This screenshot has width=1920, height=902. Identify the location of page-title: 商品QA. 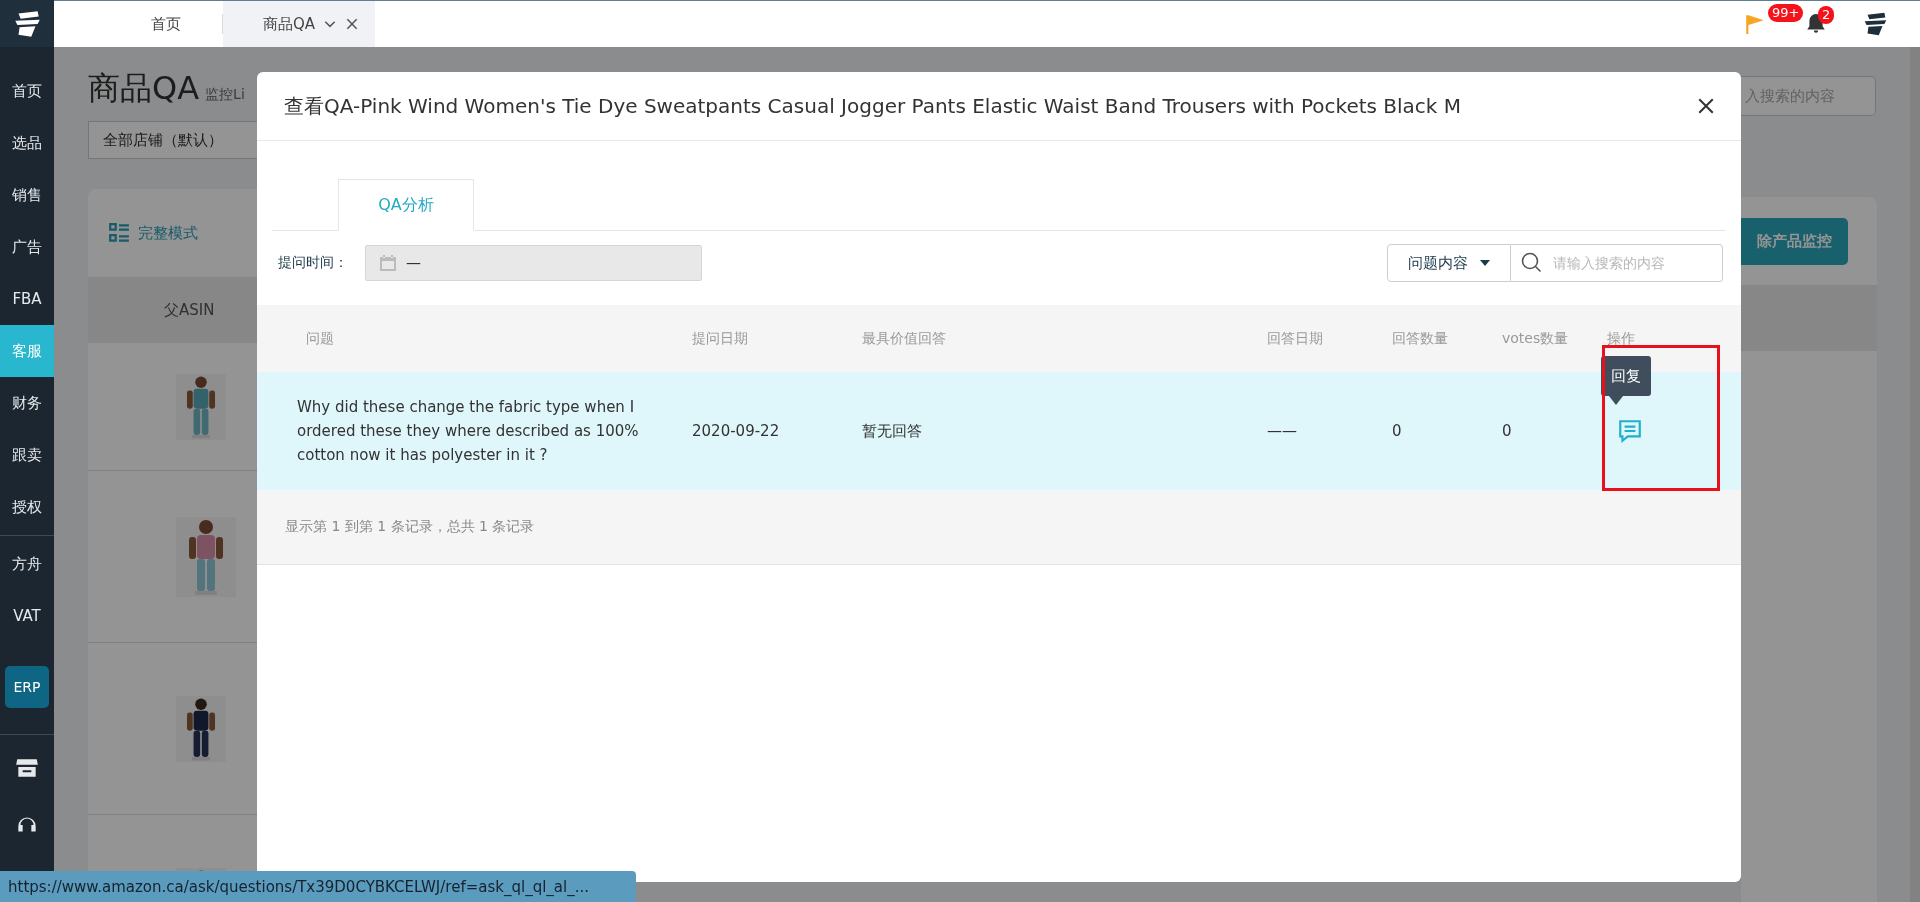
(144, 88).